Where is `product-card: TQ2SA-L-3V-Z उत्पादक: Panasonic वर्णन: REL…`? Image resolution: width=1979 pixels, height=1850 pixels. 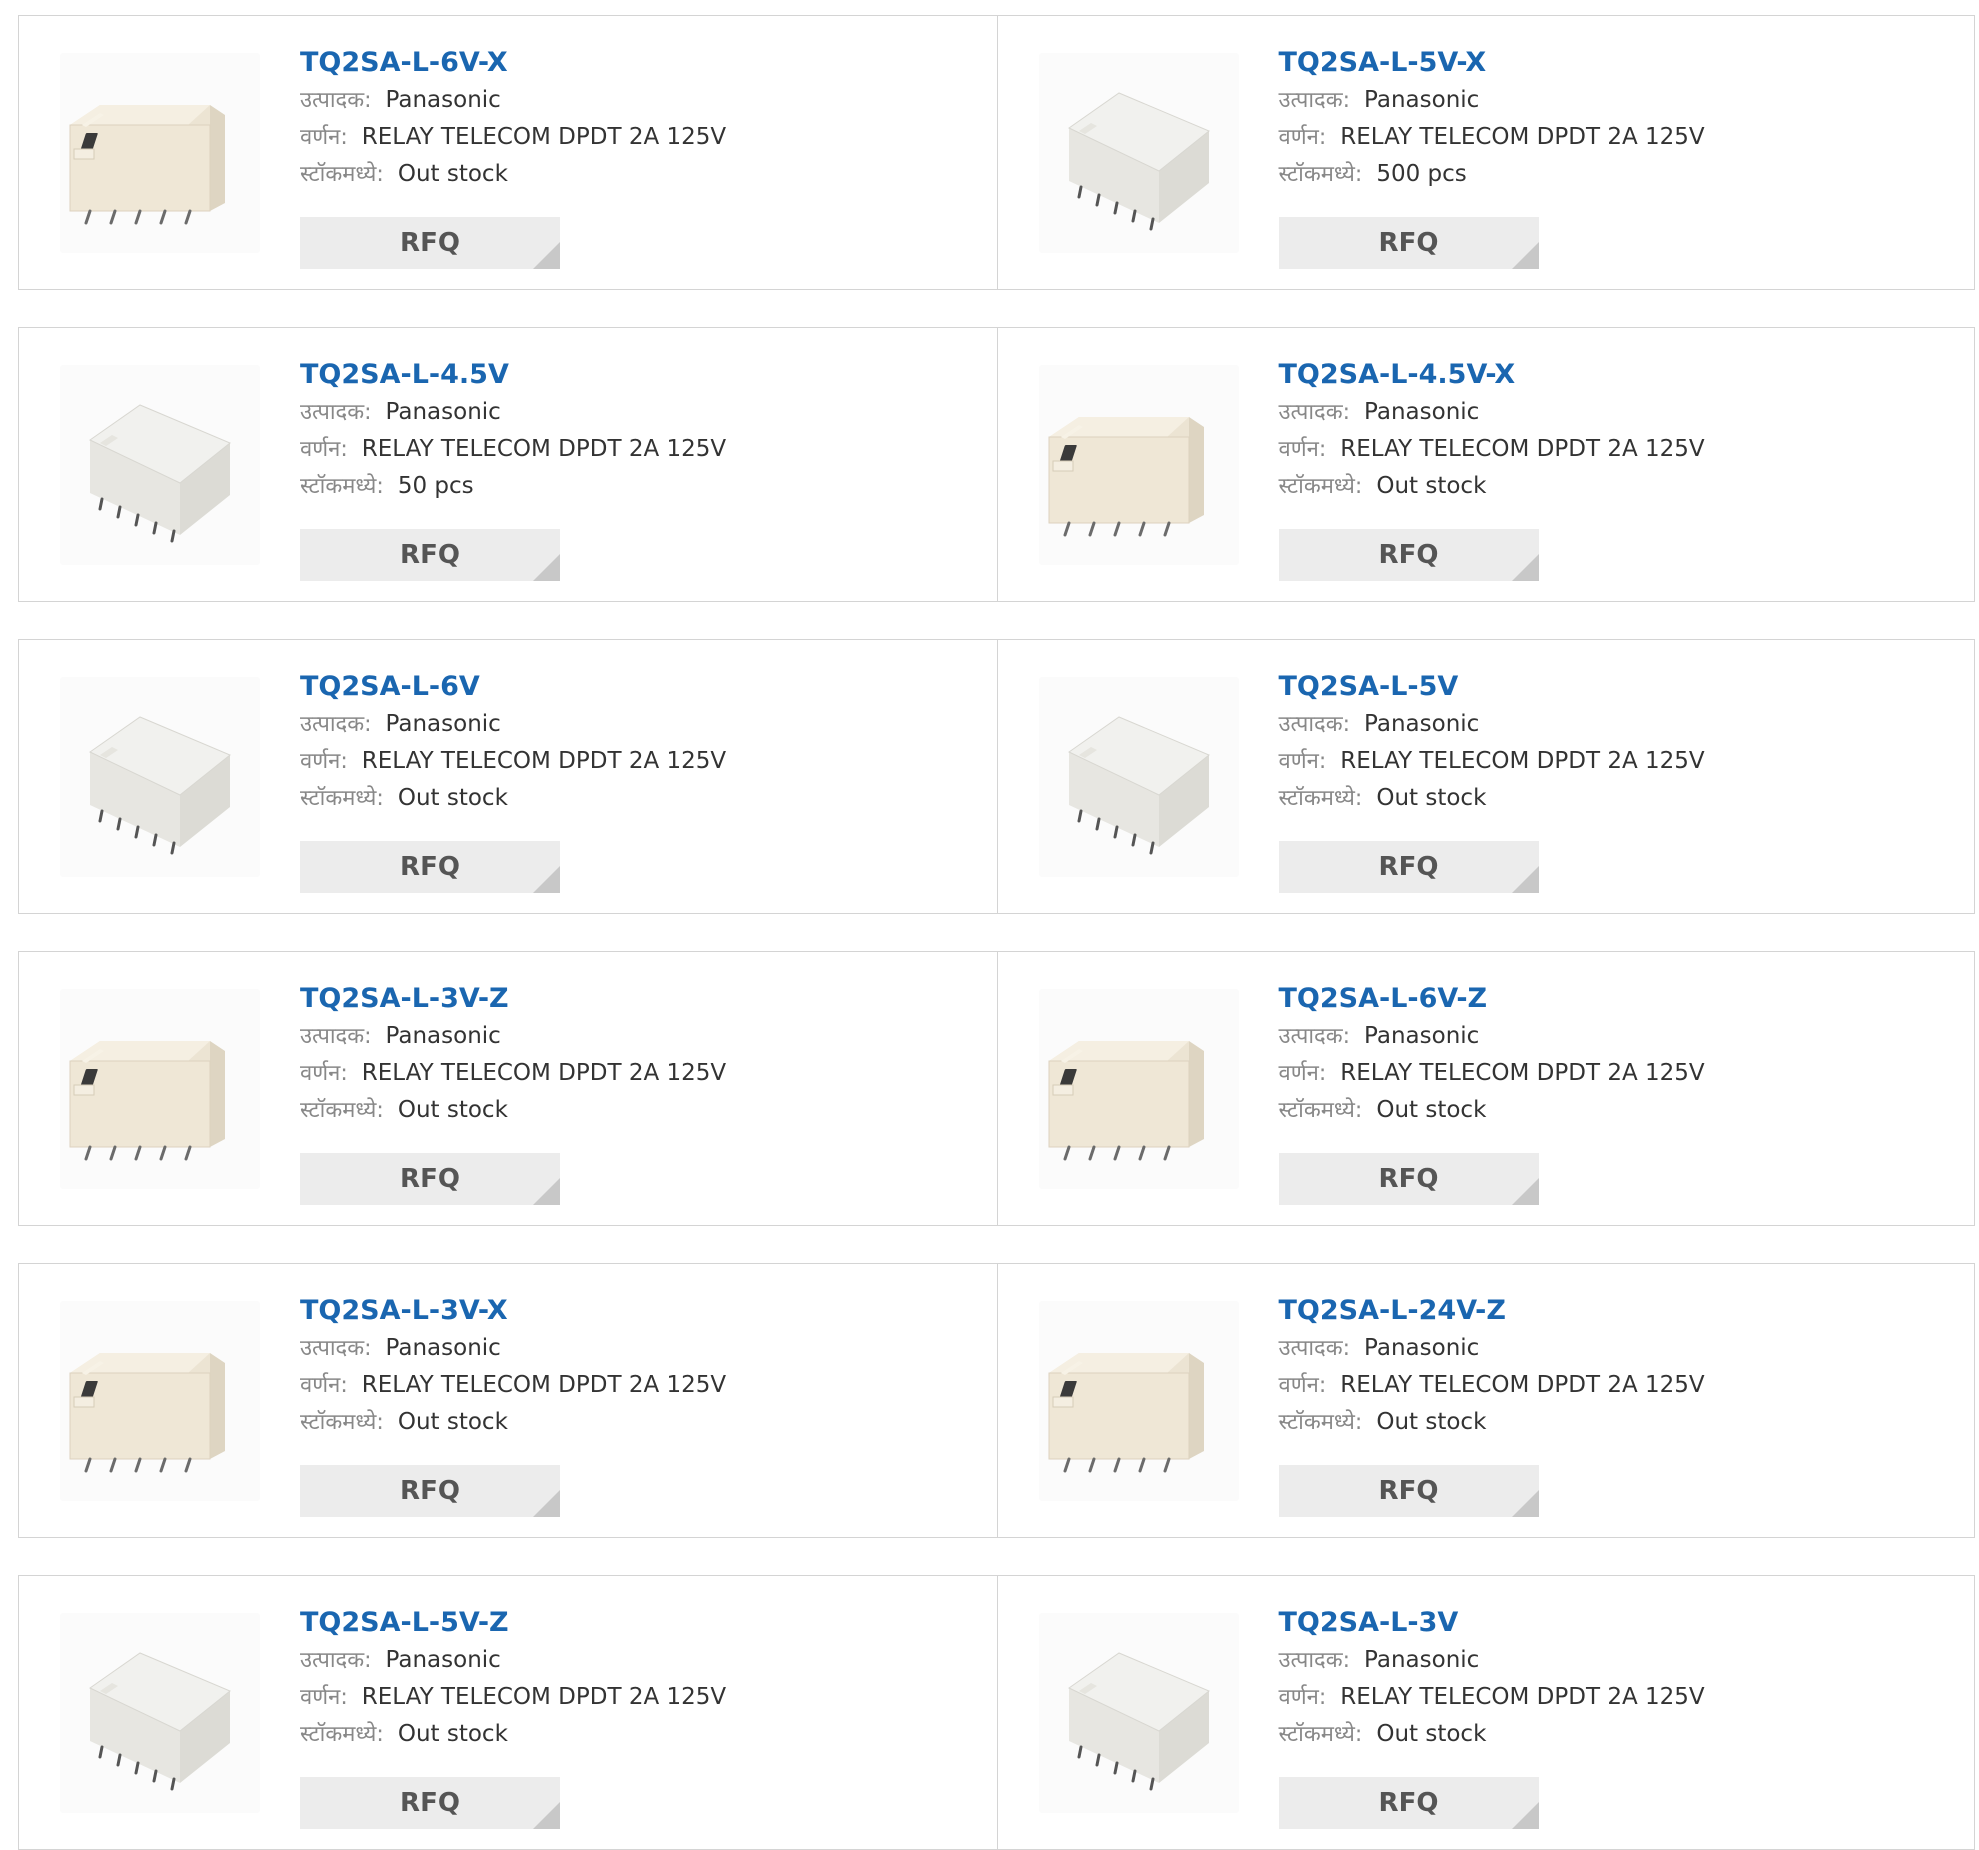 product-card: TQ2SA-L-3V-Z उत्पादक: Panasonic वर्णन: REL… is located at coordinates (508, 1088).